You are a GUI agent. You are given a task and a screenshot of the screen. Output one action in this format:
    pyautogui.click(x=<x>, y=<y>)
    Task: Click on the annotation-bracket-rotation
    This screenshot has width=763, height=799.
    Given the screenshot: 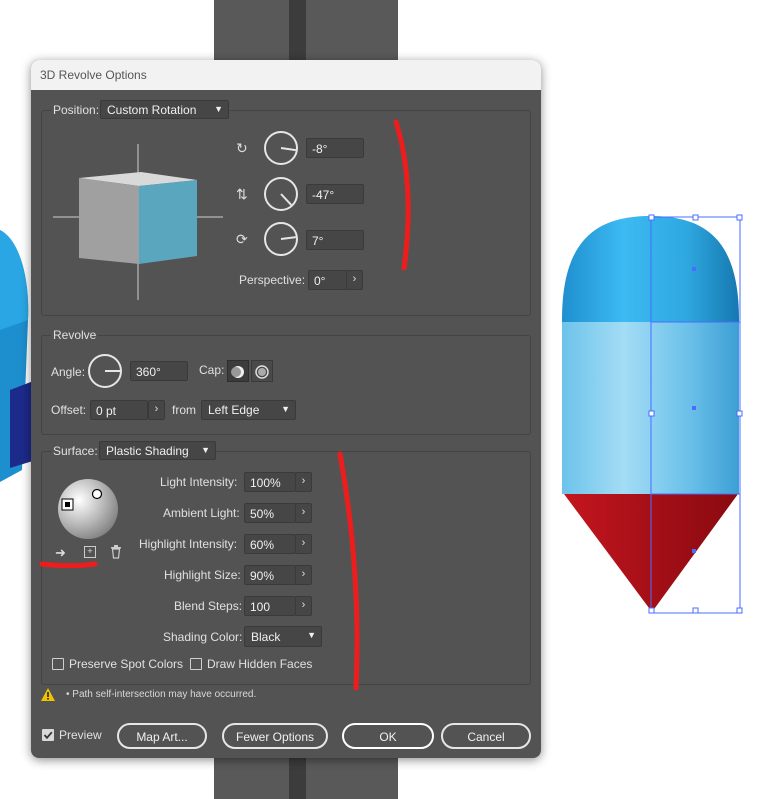 What is the action you would take?
    pyautogui.click(x=402, y=195)
    